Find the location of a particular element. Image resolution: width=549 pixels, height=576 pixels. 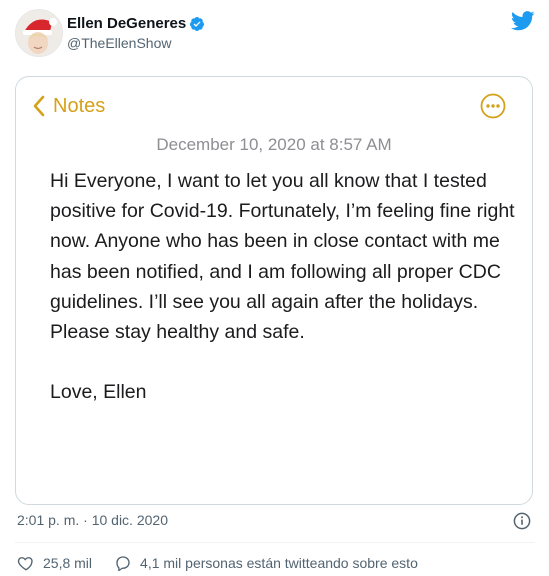

notes-back-button: Notes is located at coordinates (68, 106).